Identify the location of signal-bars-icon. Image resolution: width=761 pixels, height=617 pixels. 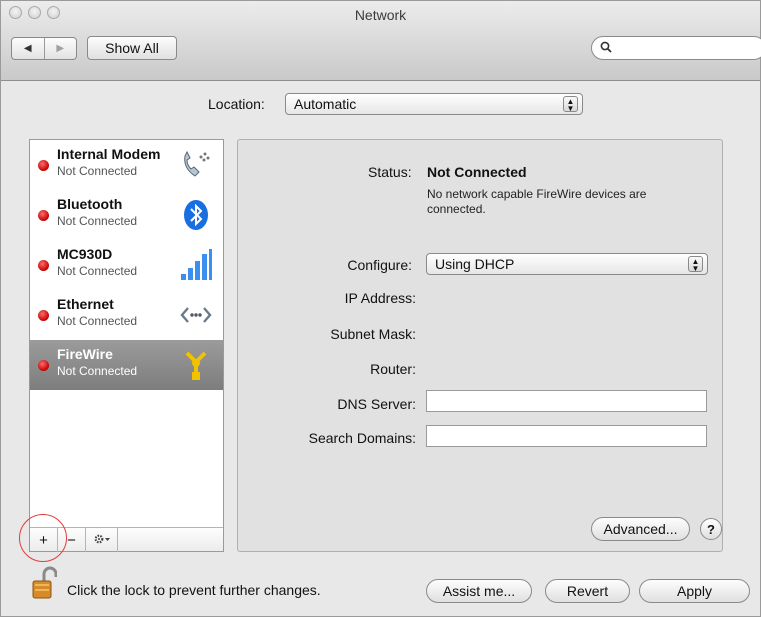
(196, 265).